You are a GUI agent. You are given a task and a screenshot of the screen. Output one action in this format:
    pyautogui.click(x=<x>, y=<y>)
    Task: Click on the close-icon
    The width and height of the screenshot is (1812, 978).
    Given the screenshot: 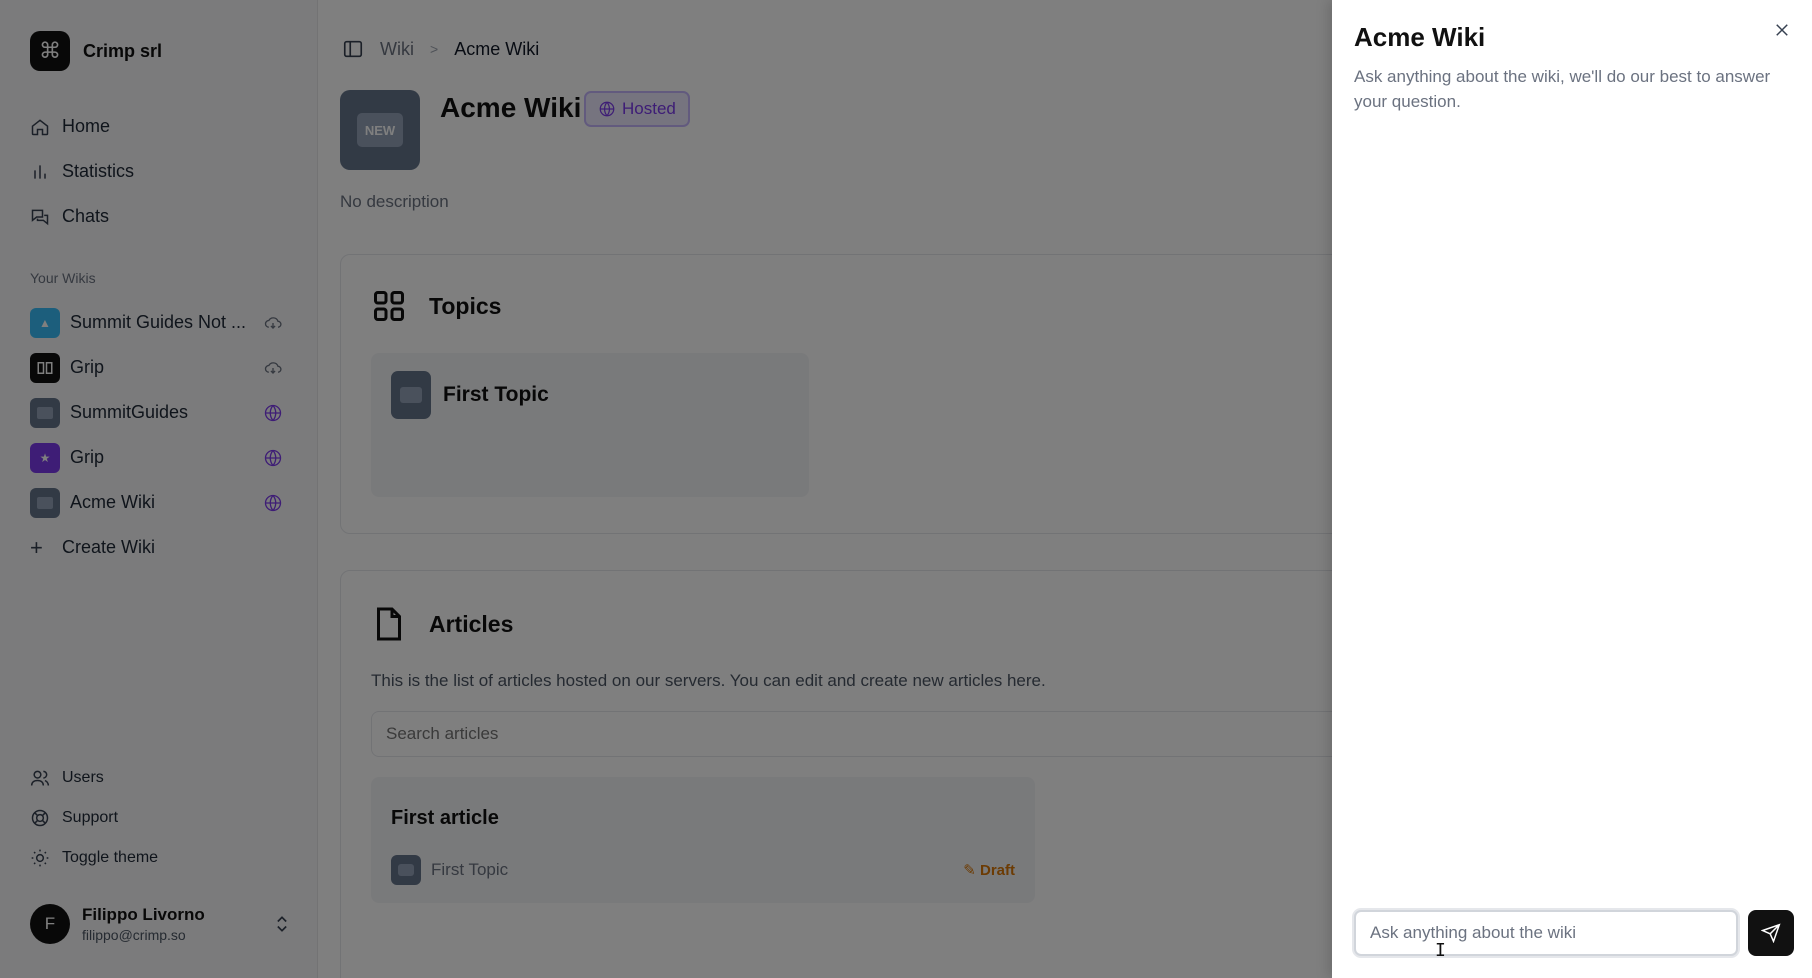 What is the action you would take?
    pyautogui.click(x=1782, y=30)
    